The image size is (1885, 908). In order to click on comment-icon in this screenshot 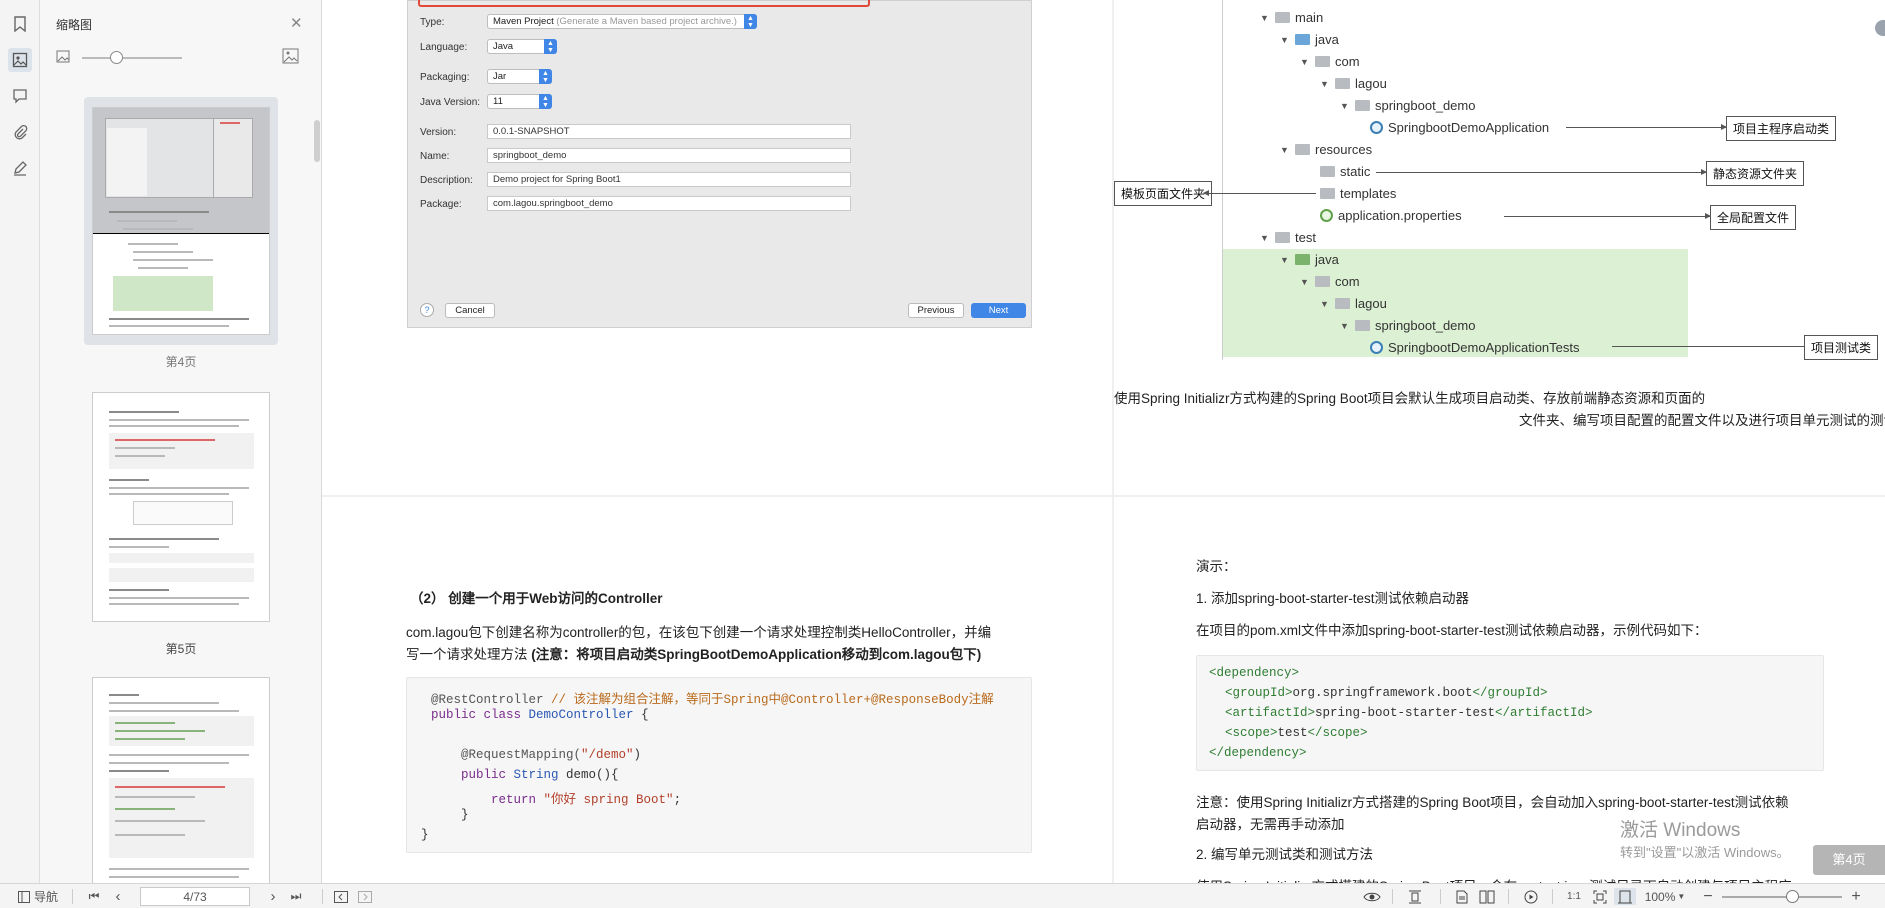, I will do `click(20, 96)`.